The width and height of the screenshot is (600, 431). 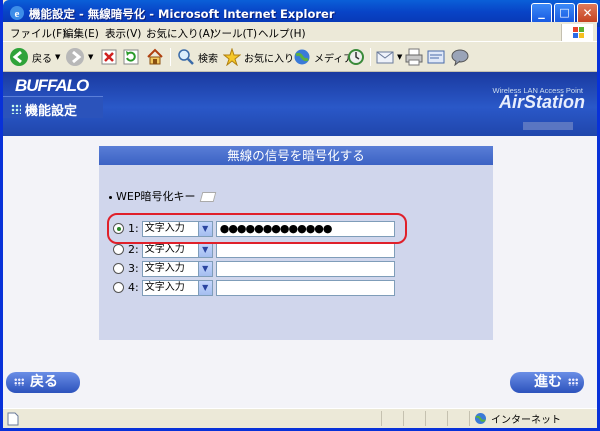 I want to click on home-button, so click(x=155, y=57).